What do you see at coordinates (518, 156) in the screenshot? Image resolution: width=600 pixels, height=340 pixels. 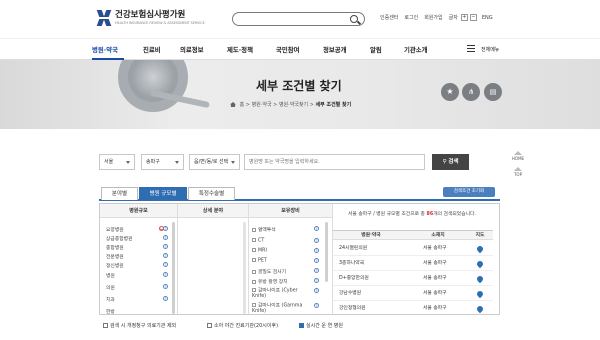 I see `home-shortcut: HOME` at bounding box center [518, 156].